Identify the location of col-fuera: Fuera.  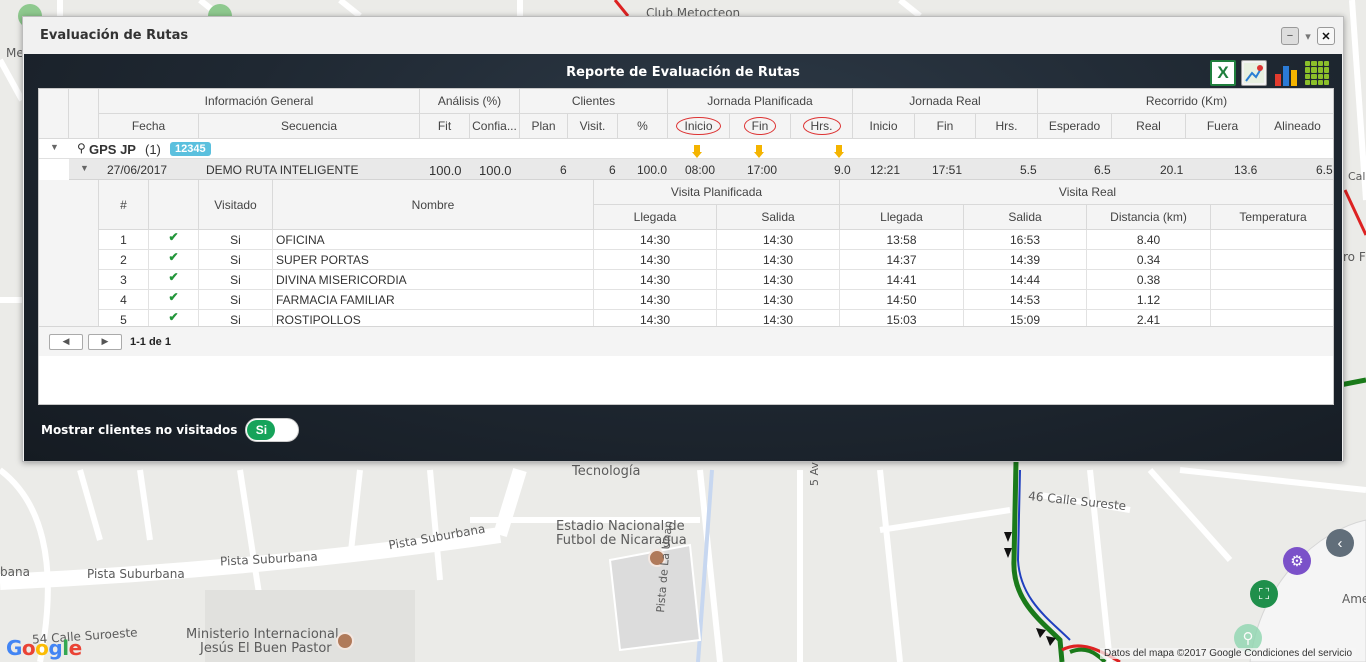
(1223, 126).